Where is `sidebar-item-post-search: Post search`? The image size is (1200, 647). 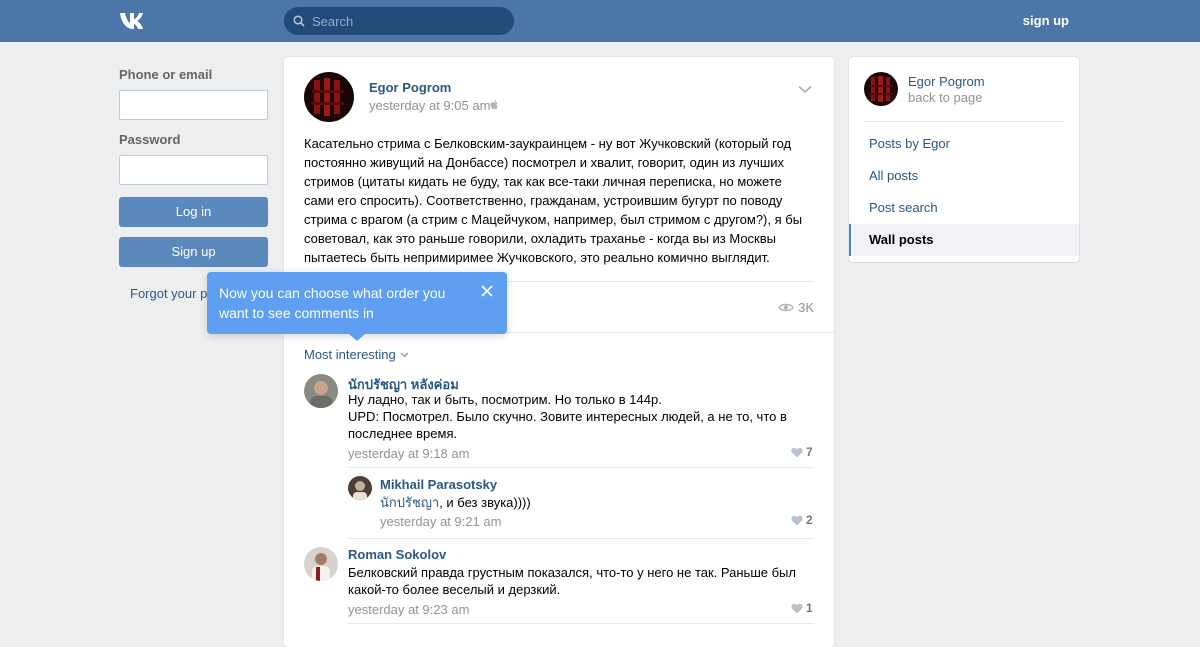 sidebar-item-post-search: Post search is located at coordinates (964, 208).